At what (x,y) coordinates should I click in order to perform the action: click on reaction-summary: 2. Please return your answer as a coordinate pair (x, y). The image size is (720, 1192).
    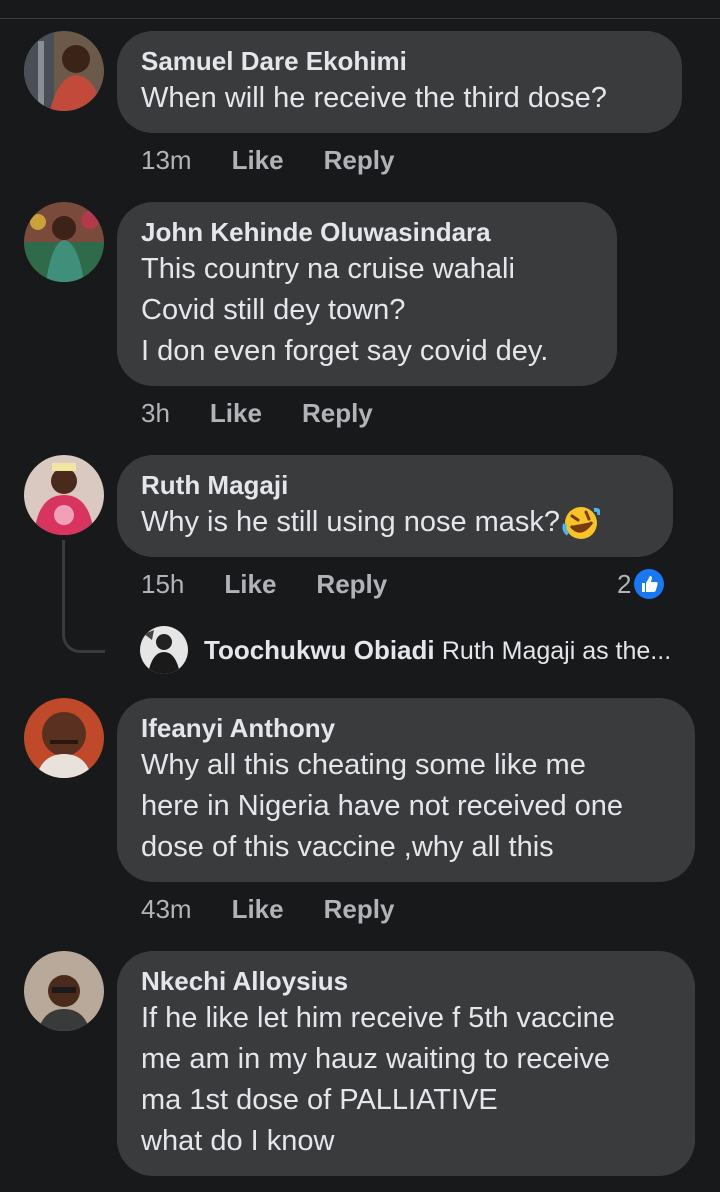
    Looking at the image, I should click on (641, 584).